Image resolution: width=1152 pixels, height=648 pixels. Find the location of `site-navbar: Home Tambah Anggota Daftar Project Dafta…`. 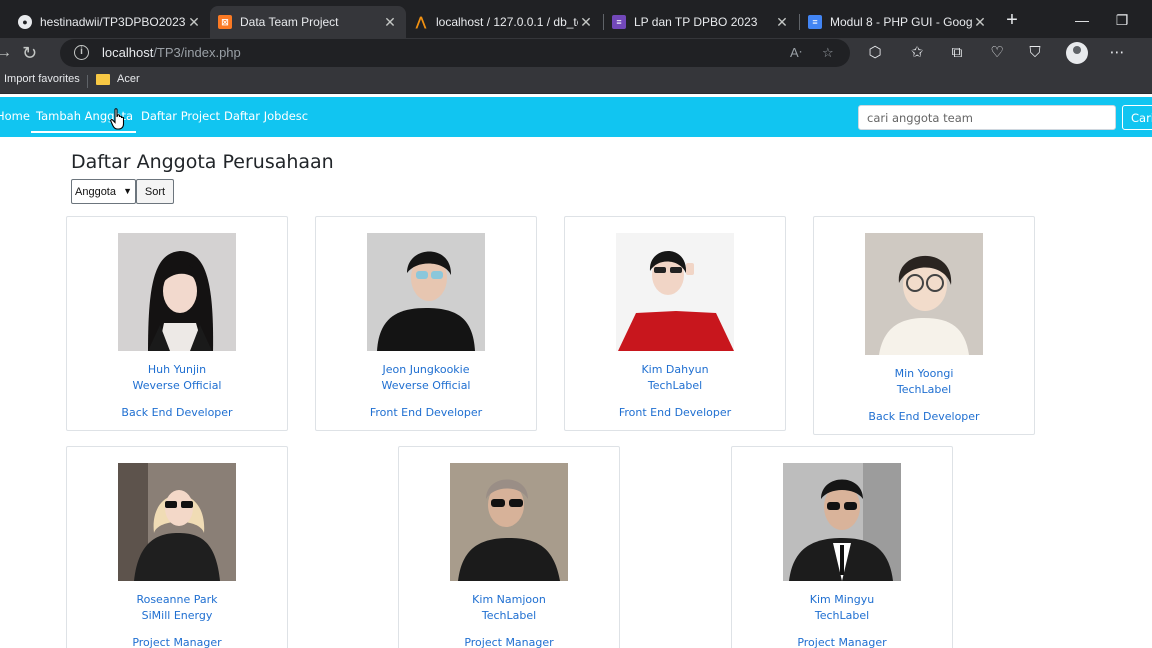

site-navbar: Home Tambah Anggota Daftar Project Dafta… is located at coordinates (576, 117).